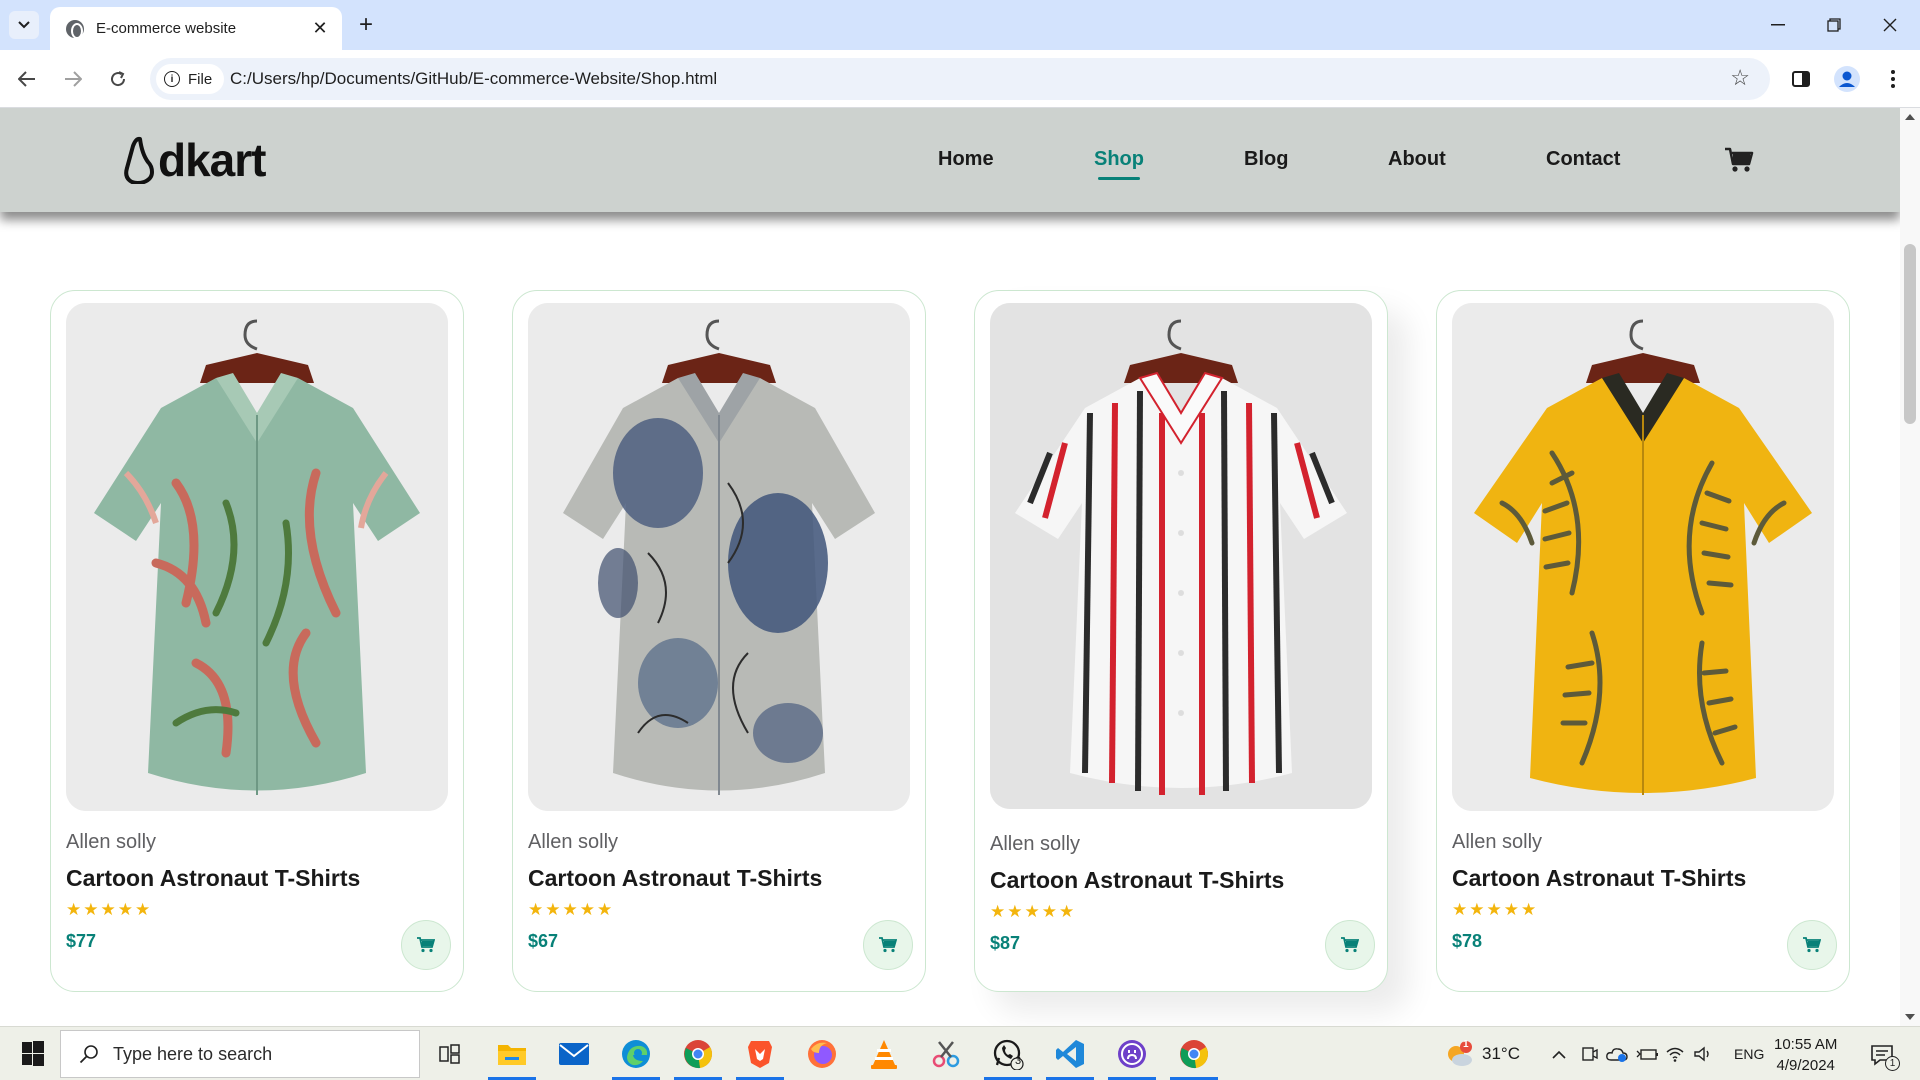  Describe the element at coordinates (257, 557) in the screenshot. I see `product-image-green-floral-shirt` at that location.